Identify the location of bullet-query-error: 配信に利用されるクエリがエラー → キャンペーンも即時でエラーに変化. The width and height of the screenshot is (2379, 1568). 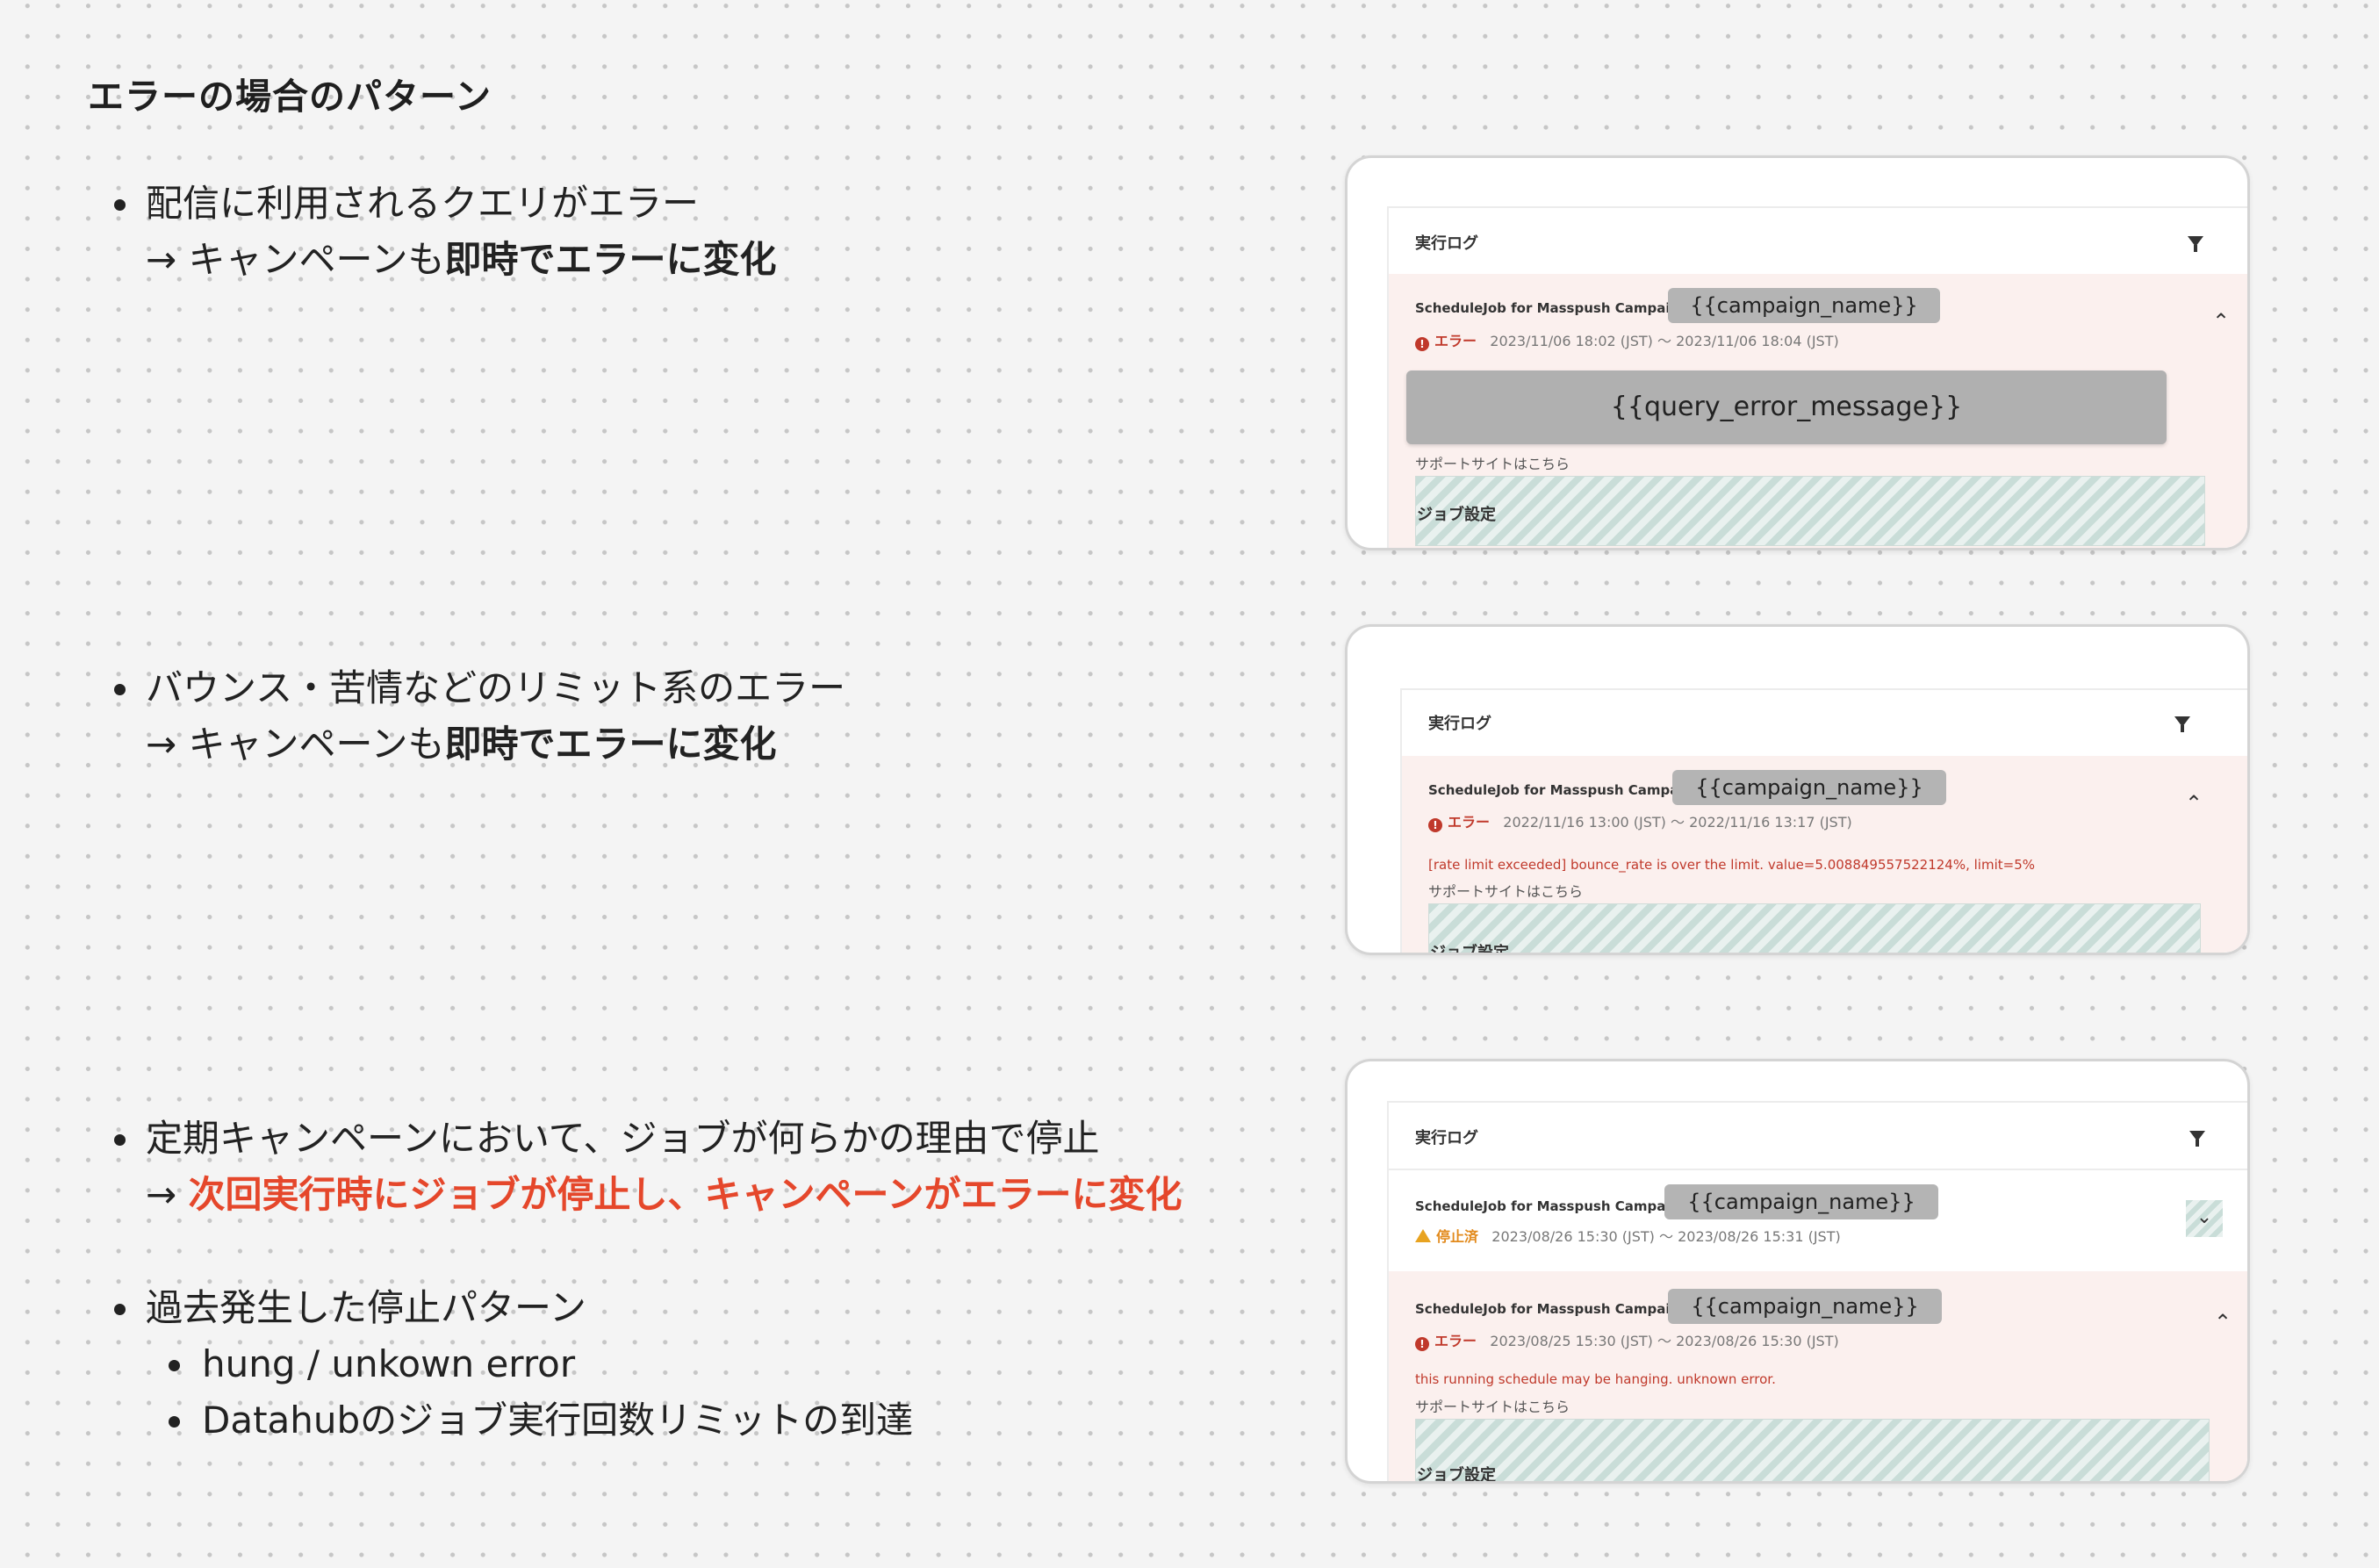
(445, 232).